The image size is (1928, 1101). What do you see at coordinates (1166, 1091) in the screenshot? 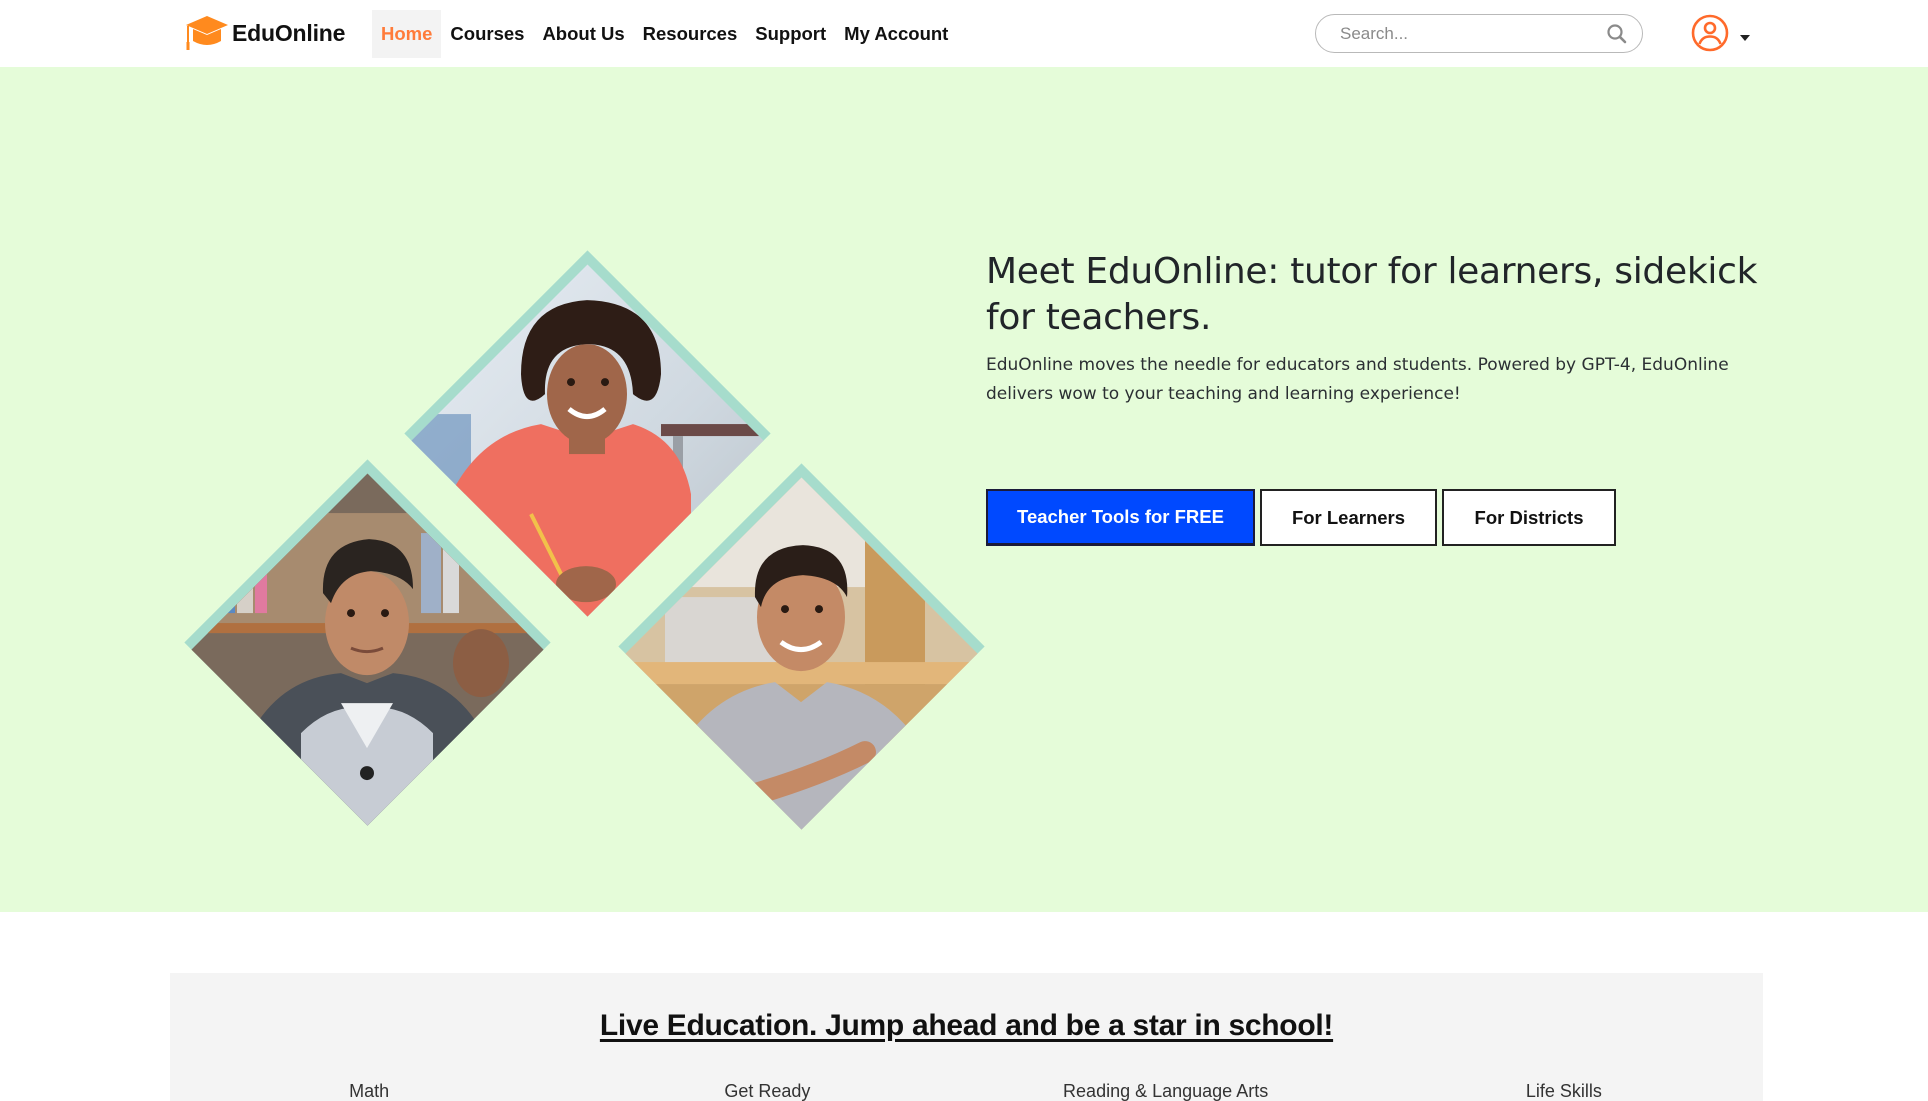
I see `category-reading-language-arts: Reading & Language Arts` at bounding box center [1166, 1091].